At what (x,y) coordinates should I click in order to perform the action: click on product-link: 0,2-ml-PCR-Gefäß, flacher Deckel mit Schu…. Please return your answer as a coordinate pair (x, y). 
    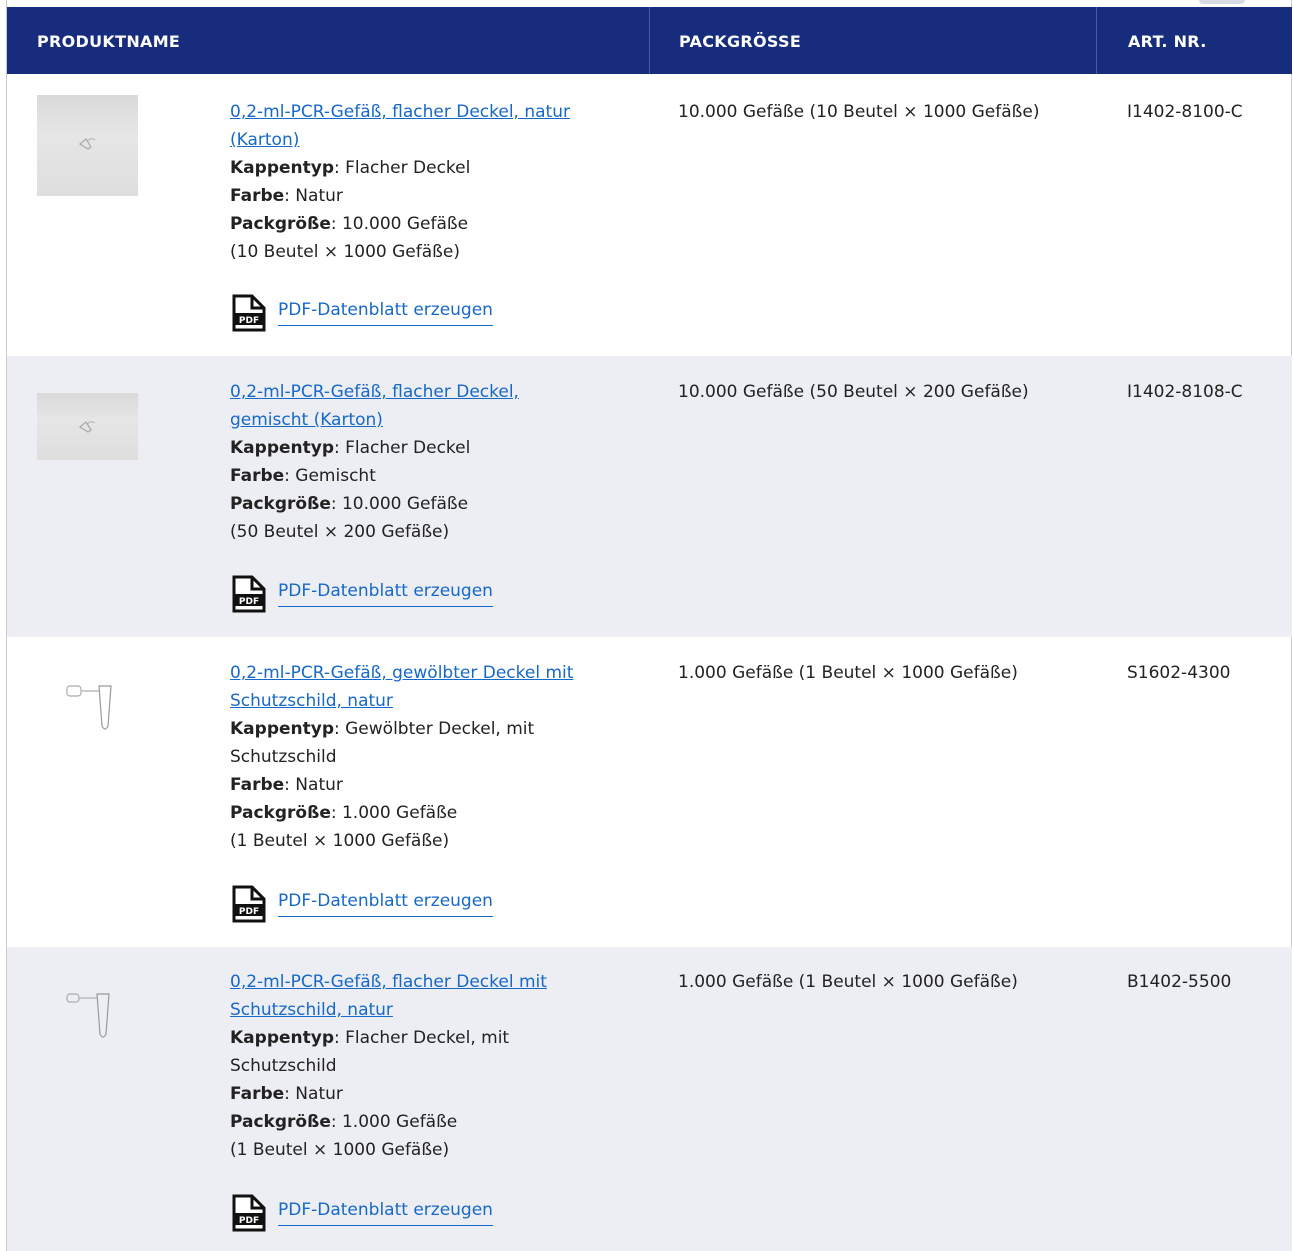
    Looking at the image, I should click on (420, 996).